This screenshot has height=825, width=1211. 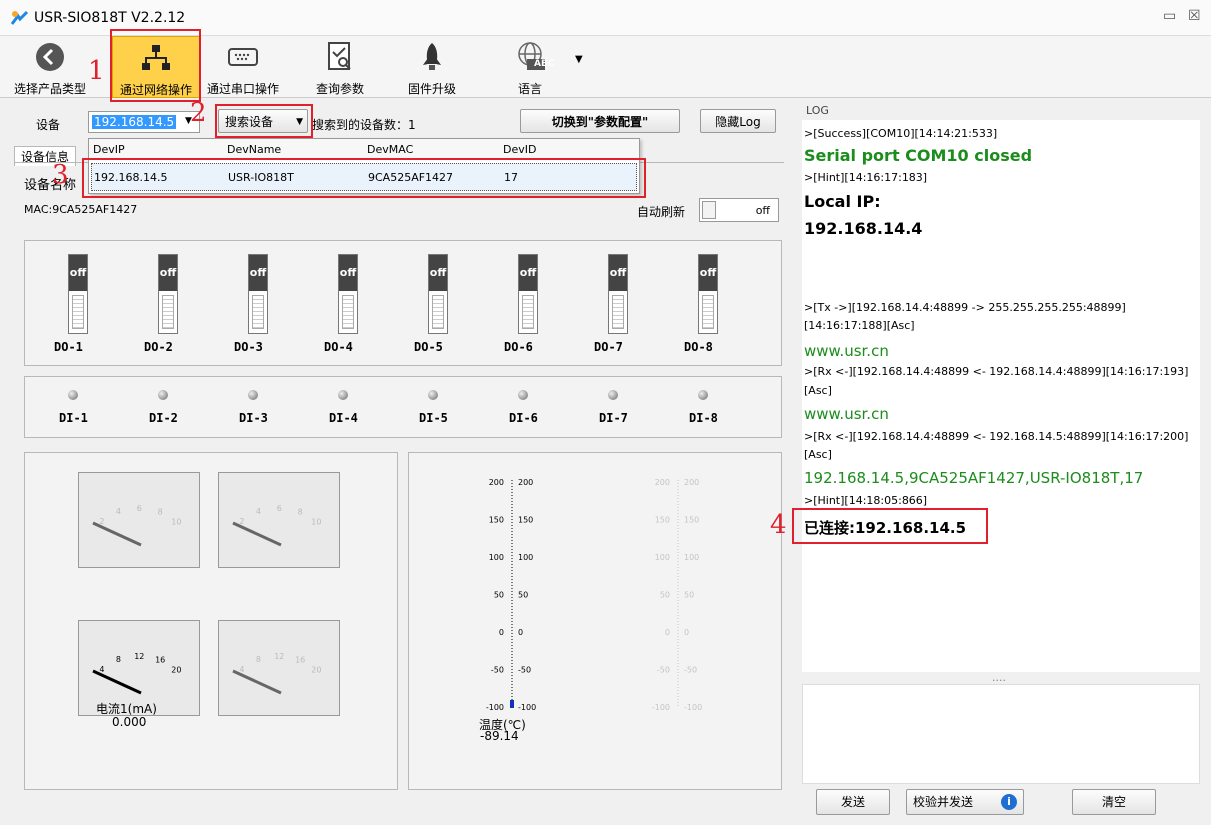 I want to click on do-label: DO-7, so click(x=608, y=347).